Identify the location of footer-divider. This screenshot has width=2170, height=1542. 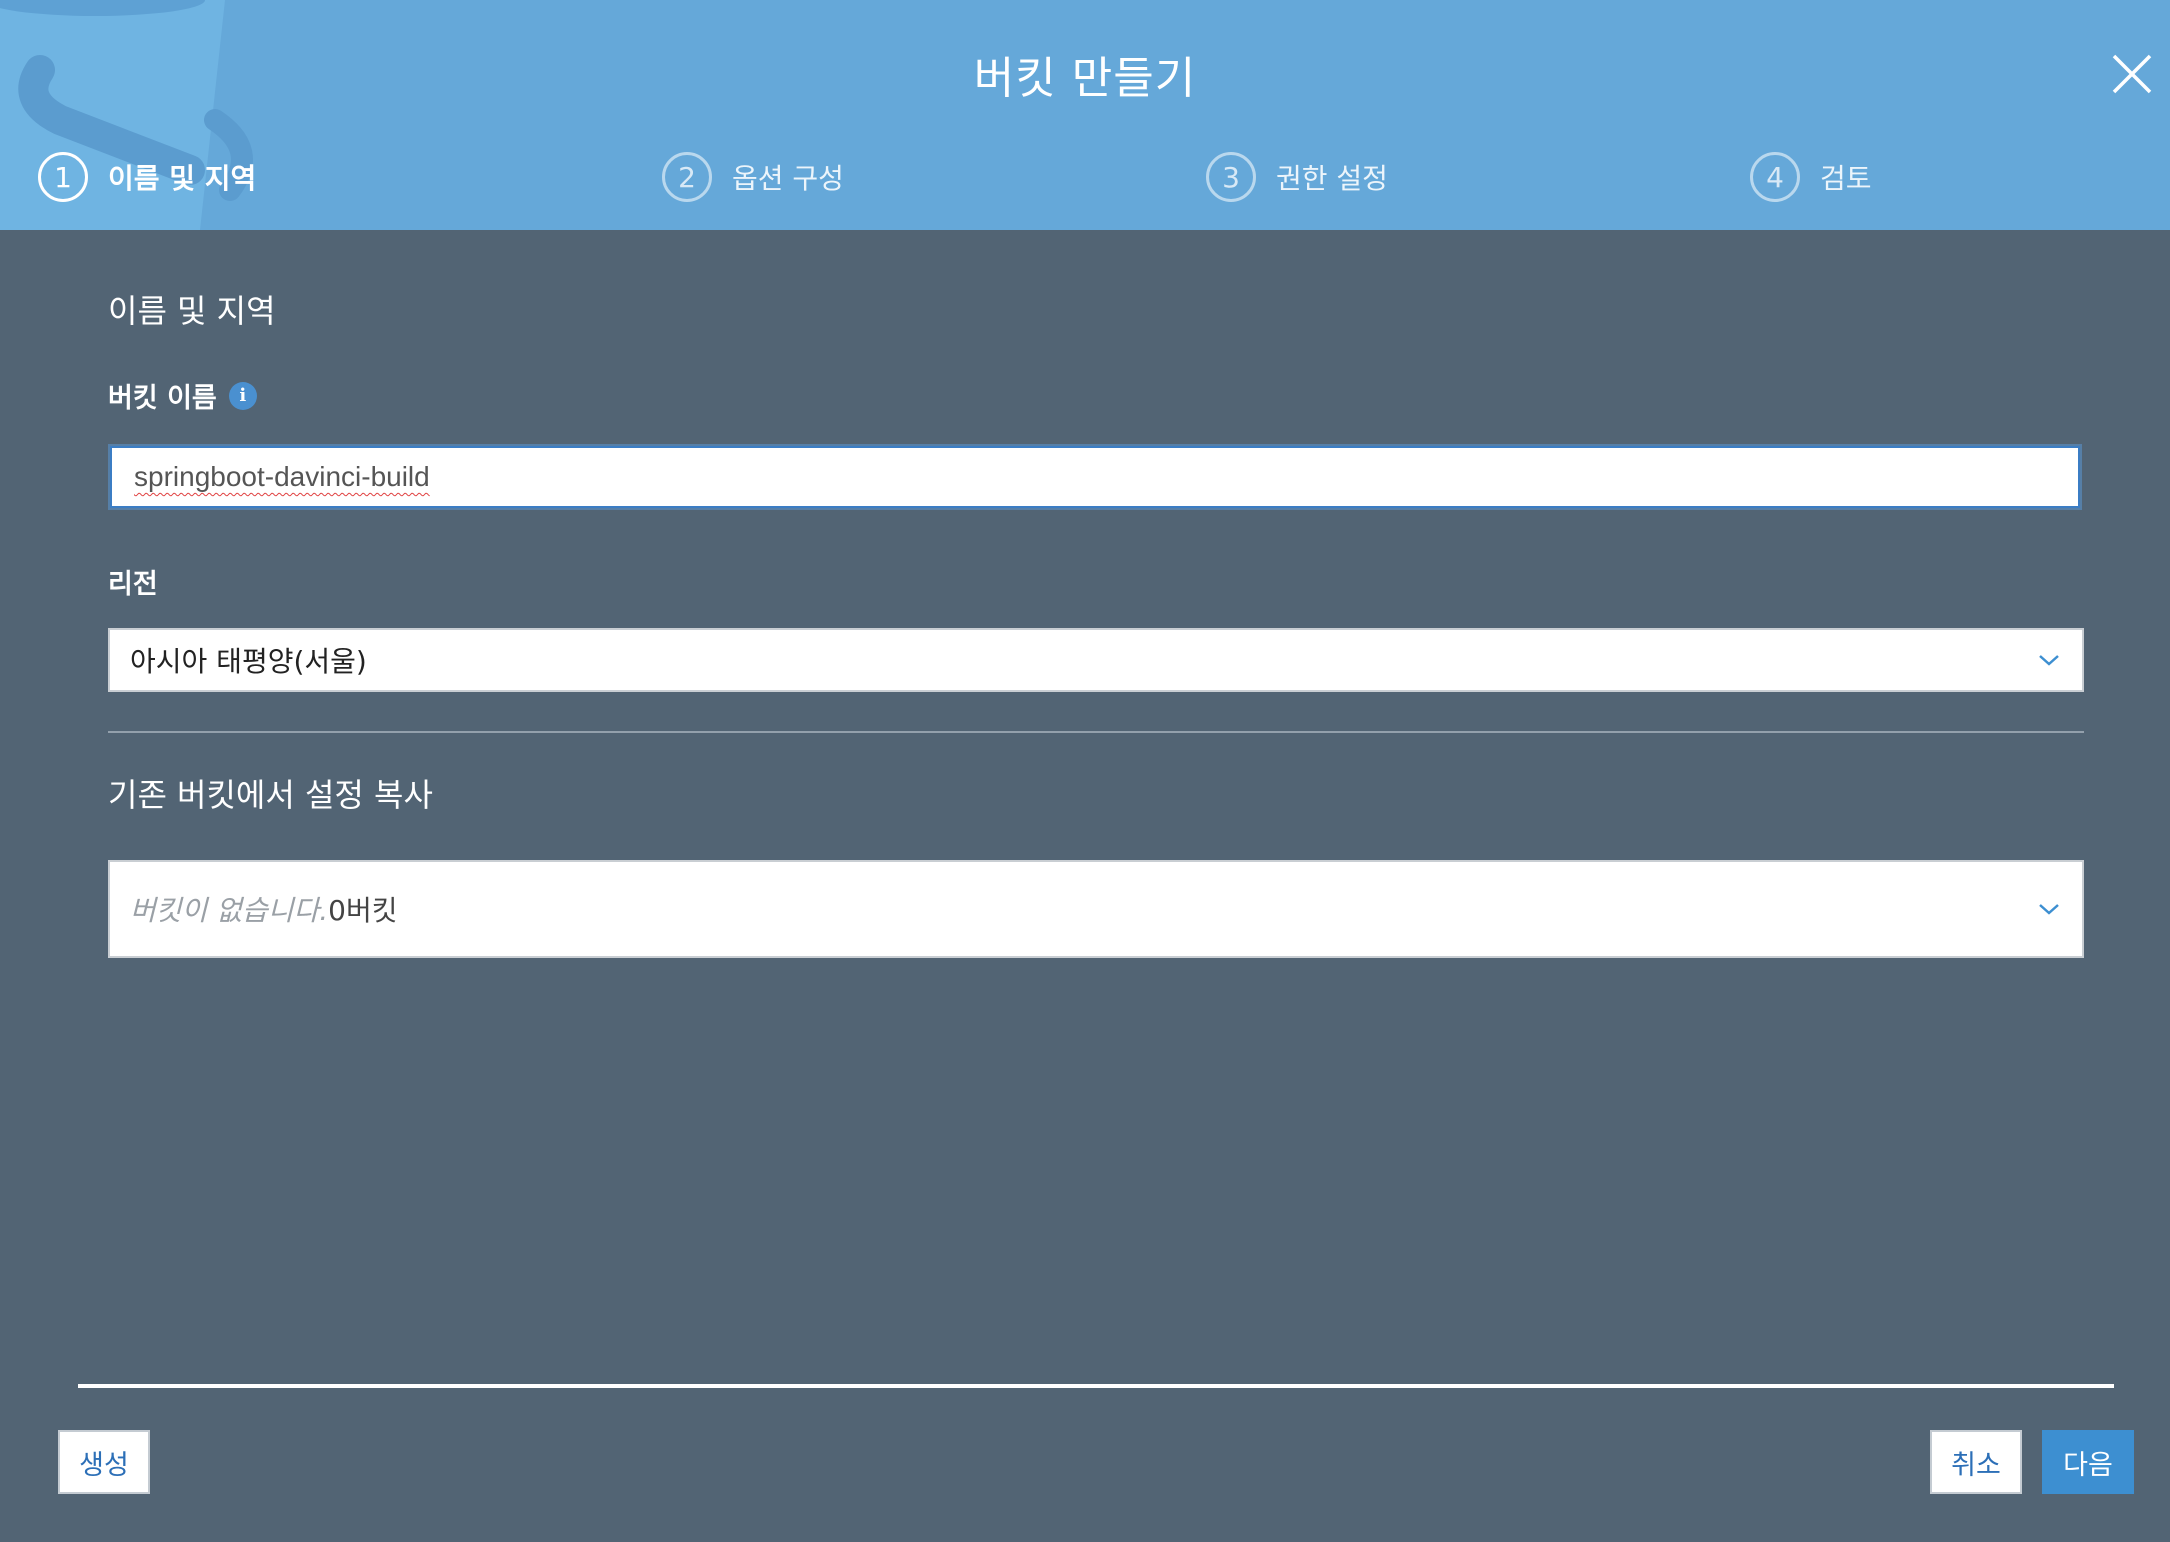
(1096, 1386).